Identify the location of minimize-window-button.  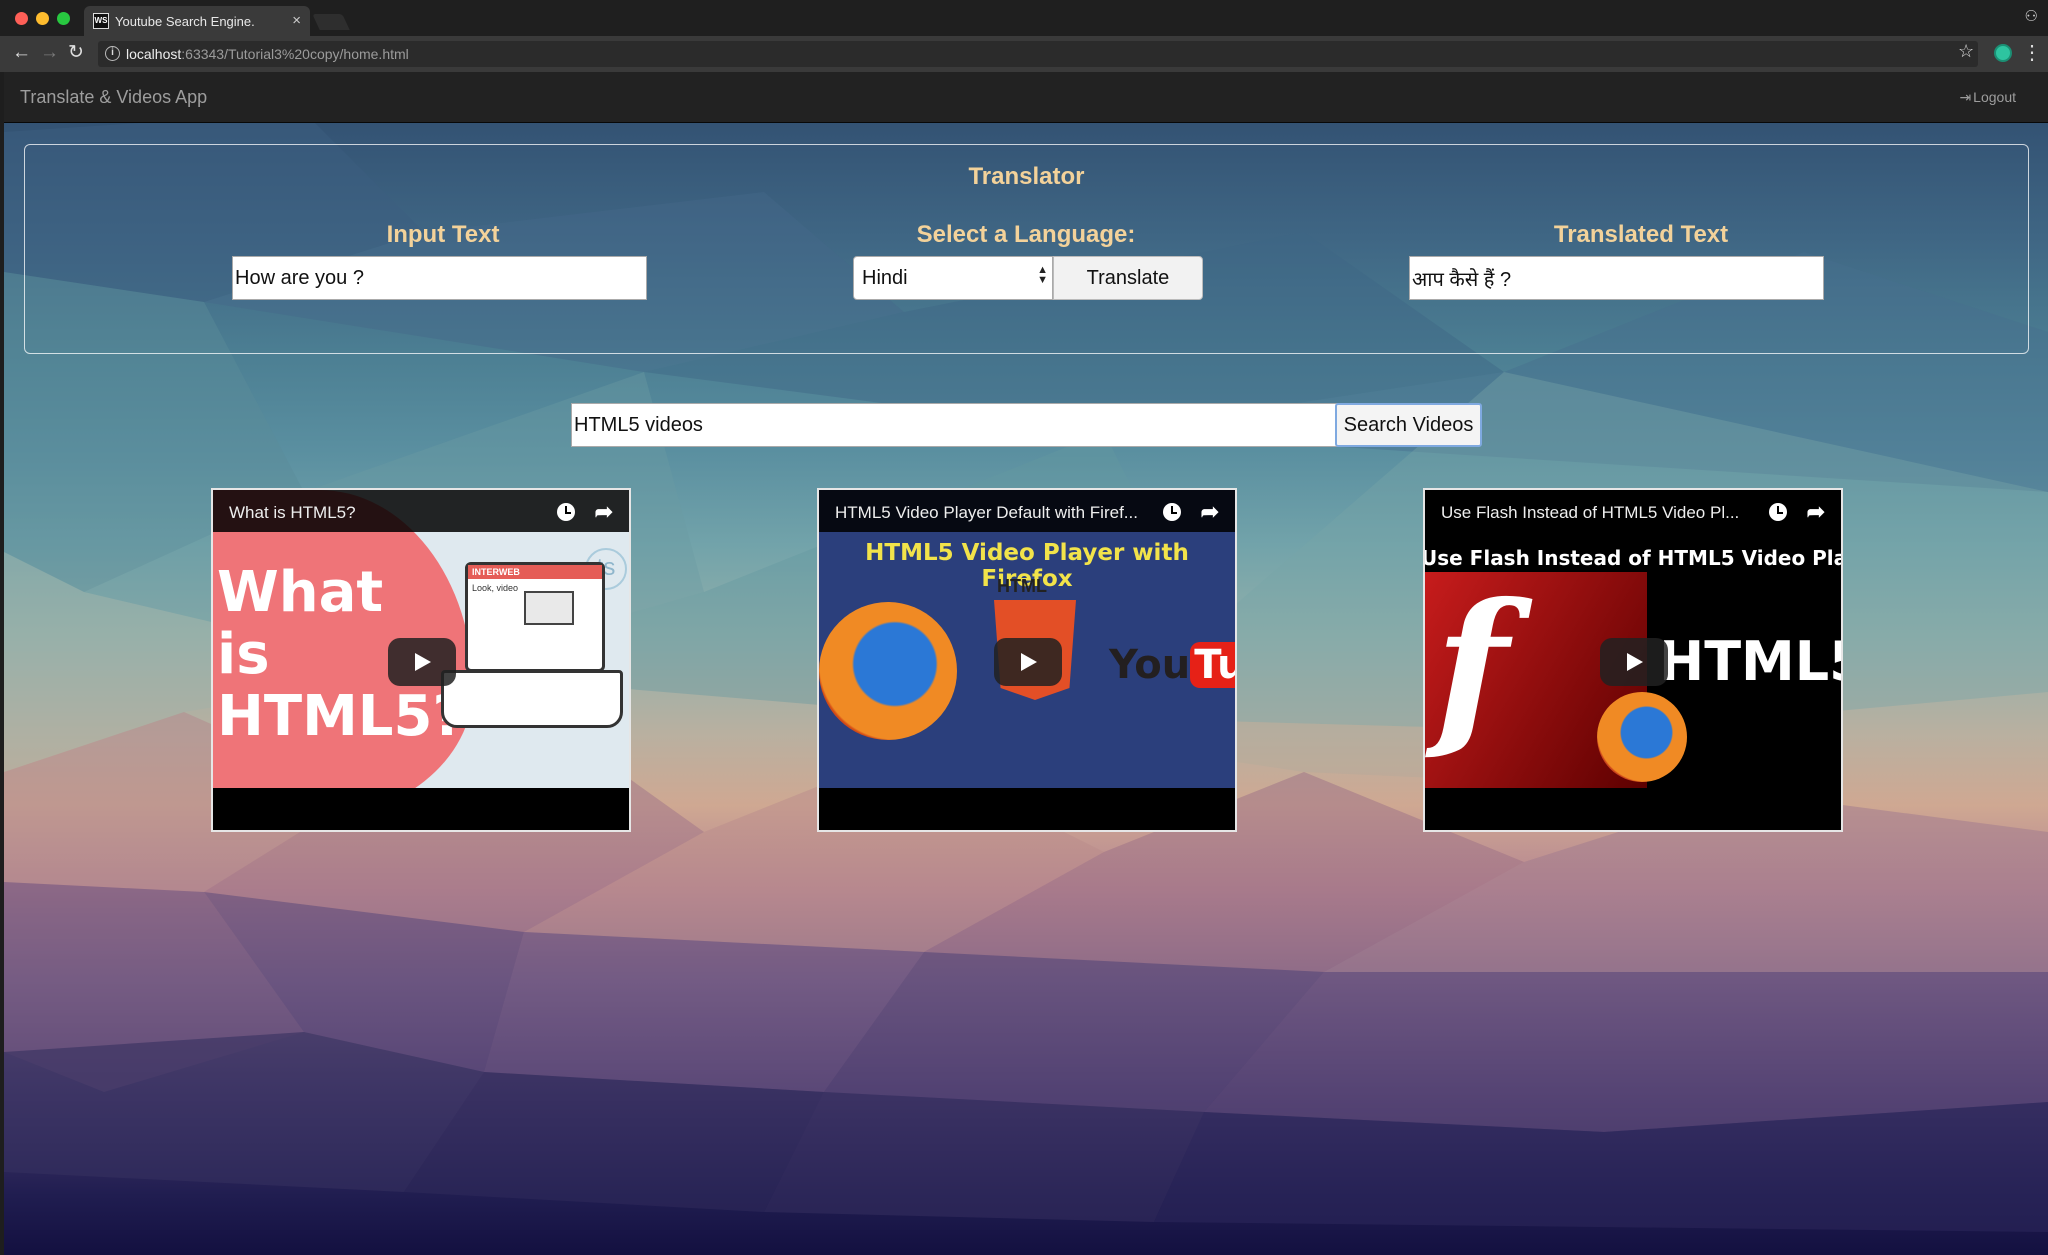
(42, 18).